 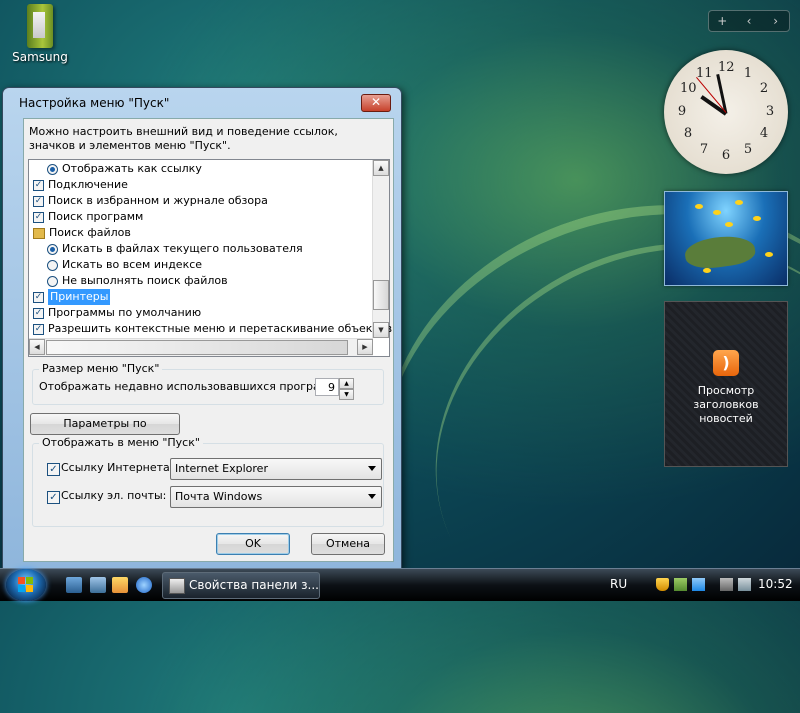 I want to click on tree-item-label: Поиск программ, so click(x=96, y=216).